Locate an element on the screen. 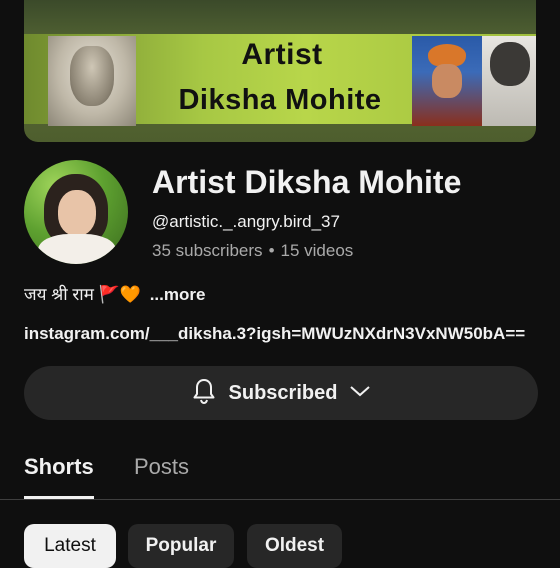 This screenshot has height=568, width=560. video-count: 15 videos is located at coordinates (317, 250).